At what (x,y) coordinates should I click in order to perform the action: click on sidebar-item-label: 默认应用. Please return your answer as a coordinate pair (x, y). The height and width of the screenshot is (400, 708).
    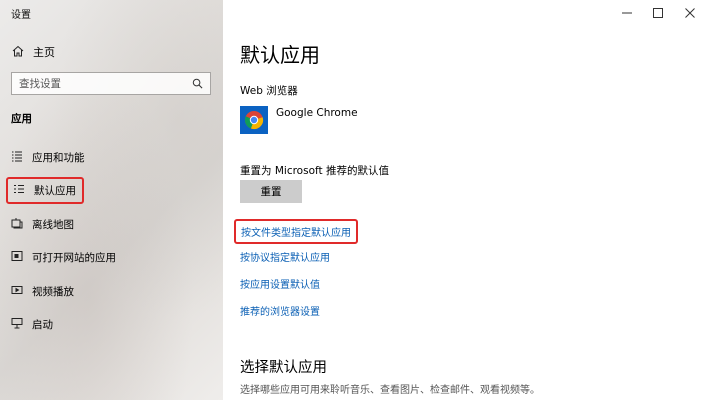
    Looking at the image, I should click on (55, 191).